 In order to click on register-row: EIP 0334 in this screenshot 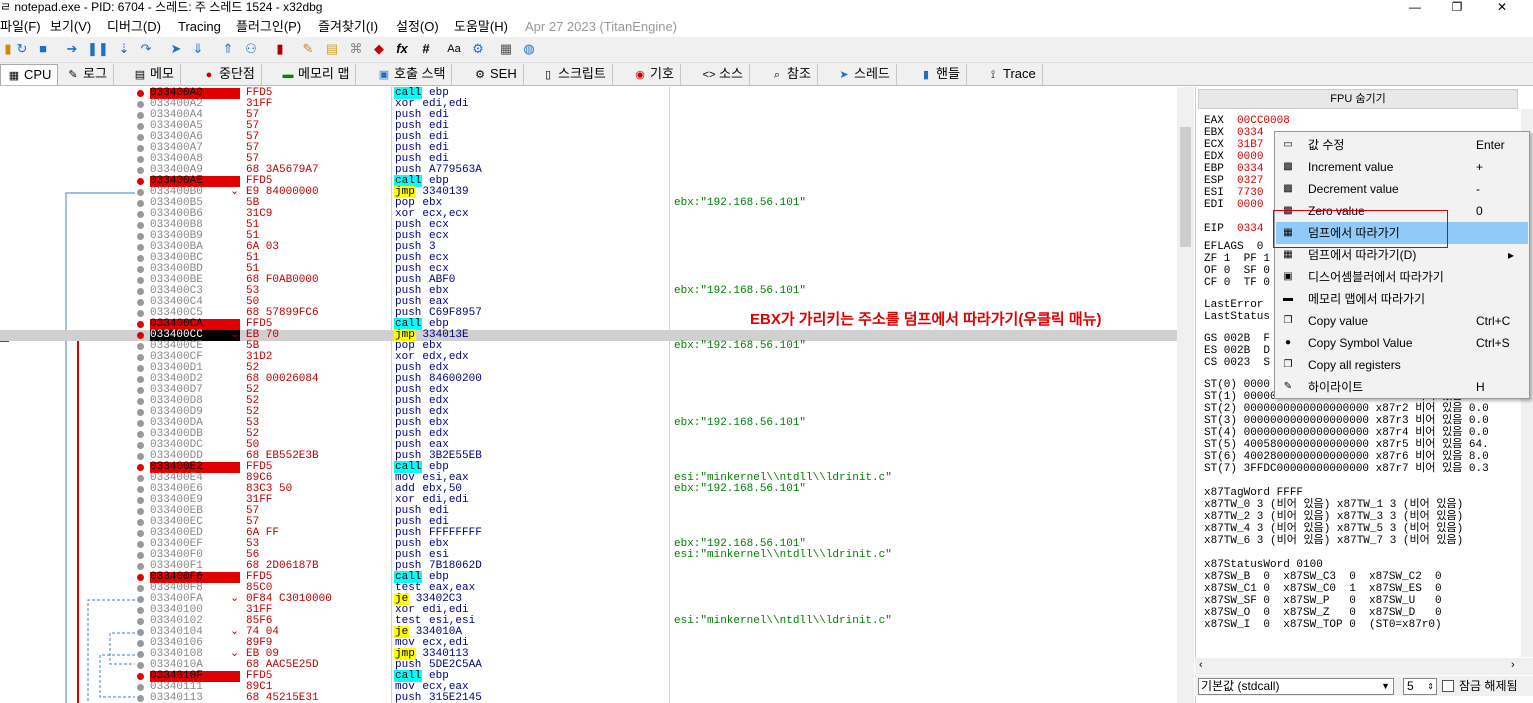, I will do `click(1233, 229)`.